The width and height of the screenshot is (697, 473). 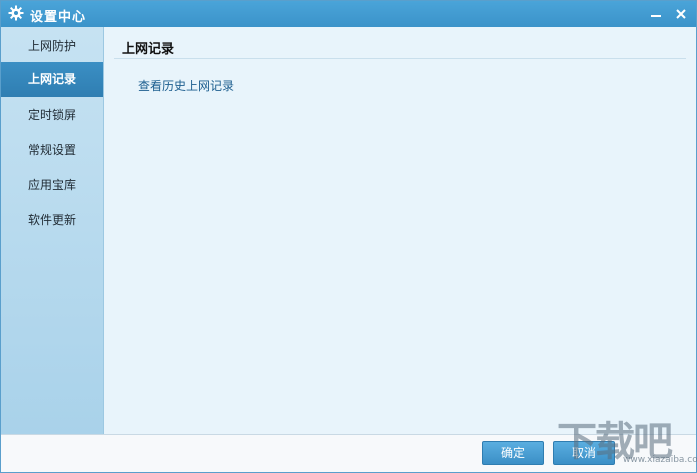 What do you see at coordinates (52, 220) in the screenshot?
I see `sidebar-item-software-update: 软件更新` at bounding box center [52, 220].